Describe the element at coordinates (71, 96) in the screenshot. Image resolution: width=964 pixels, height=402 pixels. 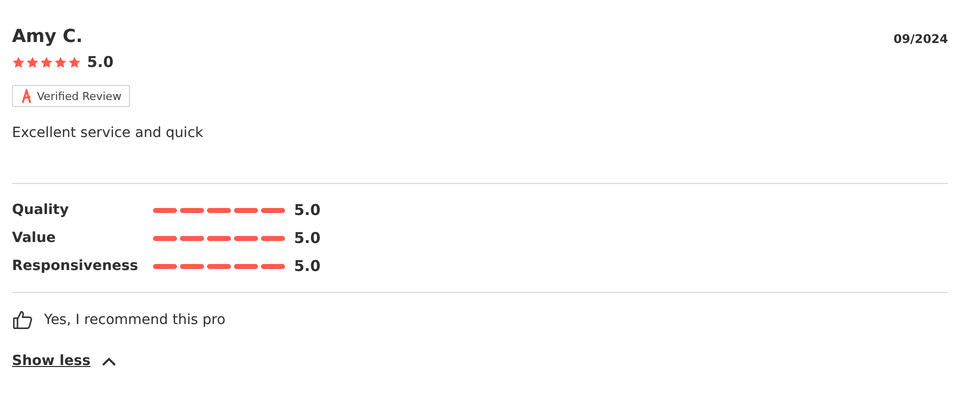
I see `verified-badge: Verified Review` at that location.